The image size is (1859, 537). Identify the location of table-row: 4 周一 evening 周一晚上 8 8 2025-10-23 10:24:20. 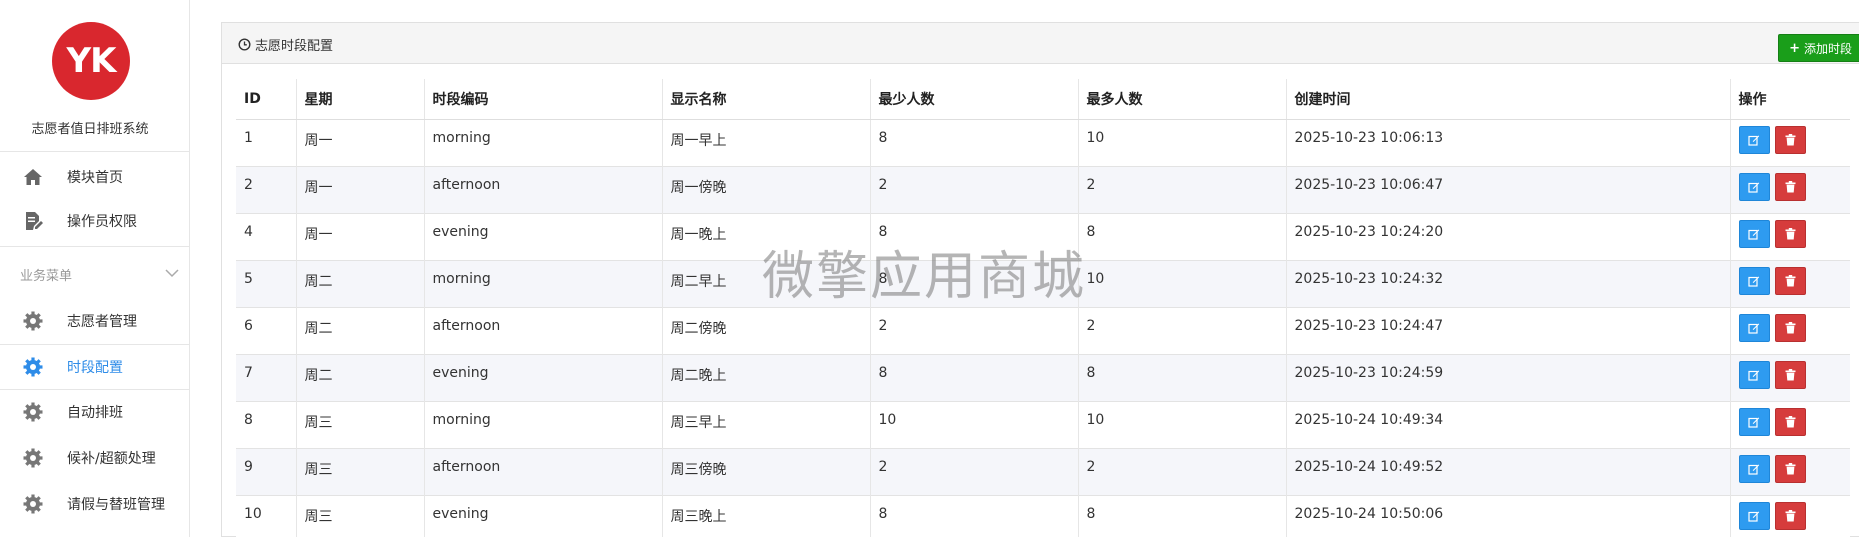
(1043, 236).